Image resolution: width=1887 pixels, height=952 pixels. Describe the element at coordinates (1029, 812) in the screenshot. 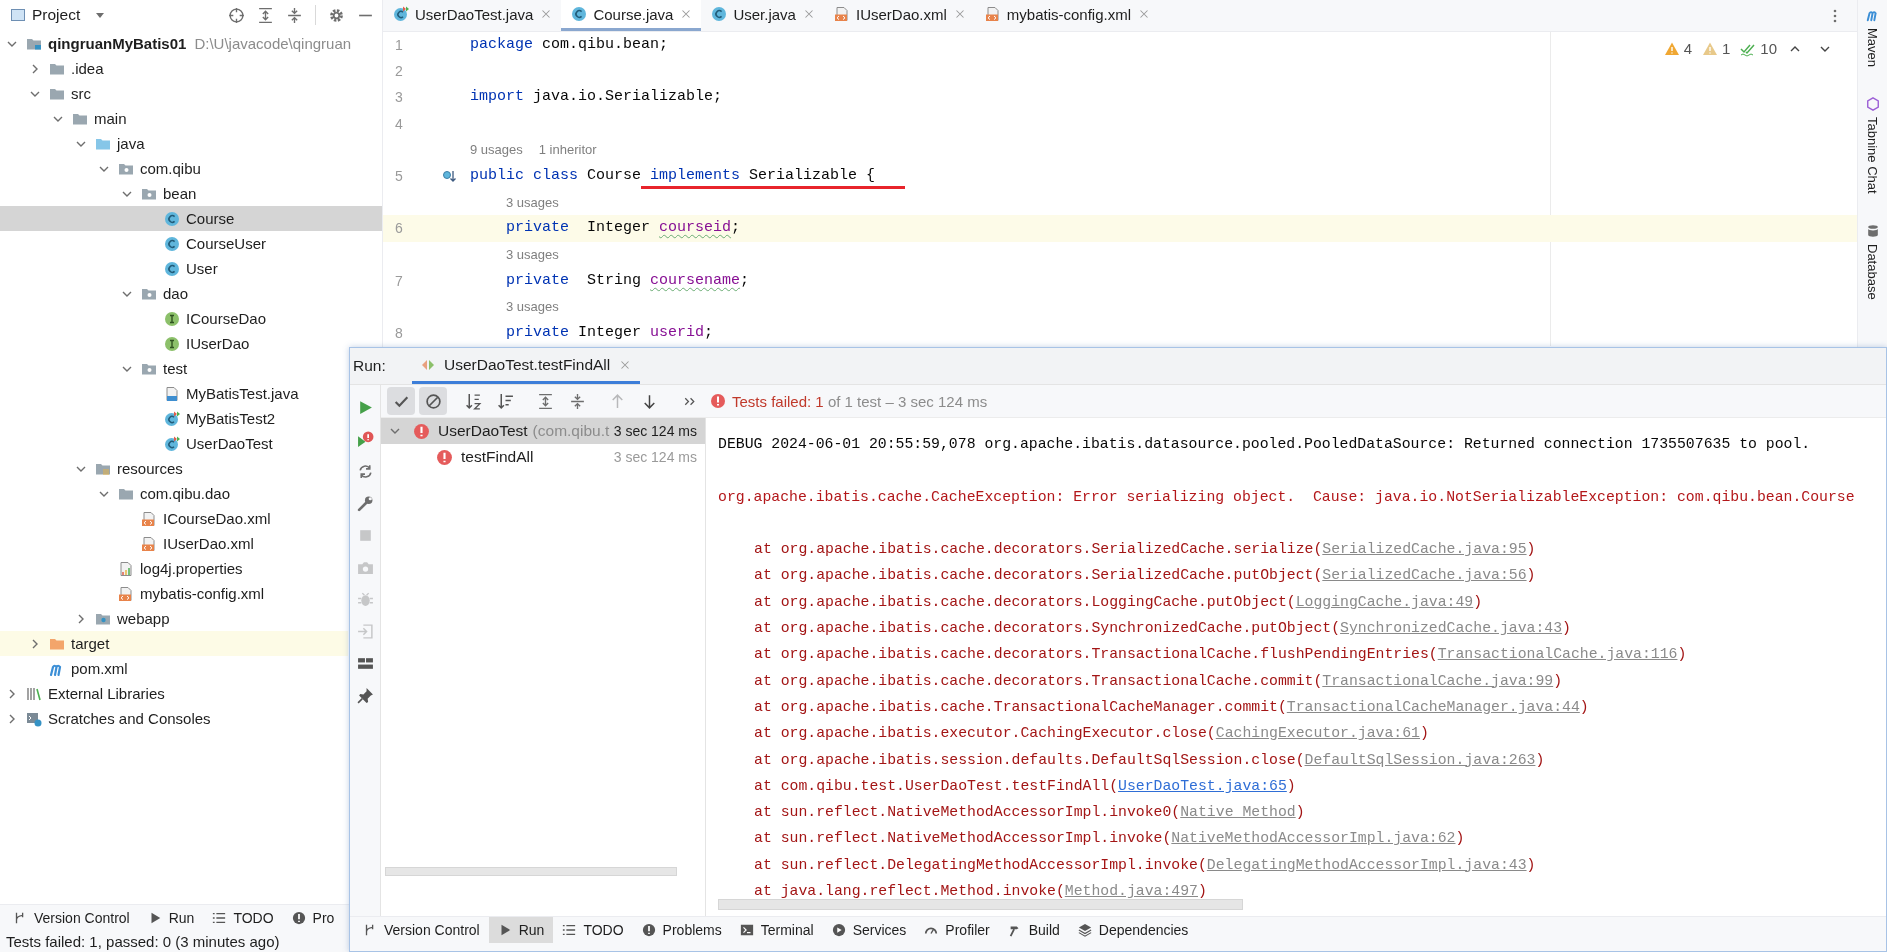

I see `stack-trace-line: at sun.reflect.NativeMethodAccessorImpl.invoke0(Native Method)` at that location.